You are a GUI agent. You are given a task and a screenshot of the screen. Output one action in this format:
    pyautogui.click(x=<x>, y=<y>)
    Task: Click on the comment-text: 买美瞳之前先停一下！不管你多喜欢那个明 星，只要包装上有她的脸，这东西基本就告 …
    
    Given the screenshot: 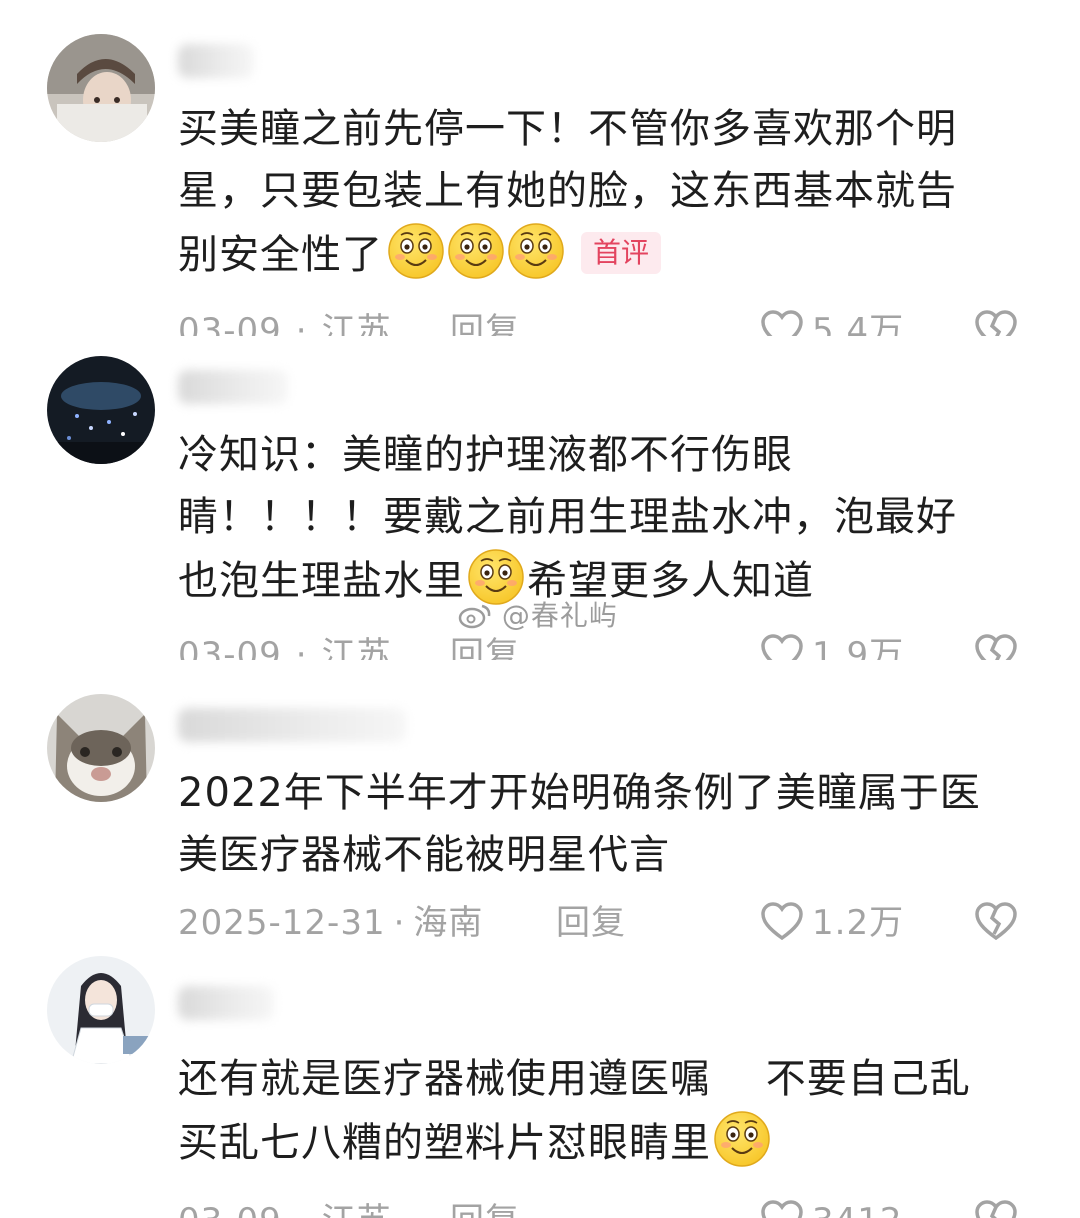 What is the action you would take?
    pyautogui.click(x=608, y=191)
    